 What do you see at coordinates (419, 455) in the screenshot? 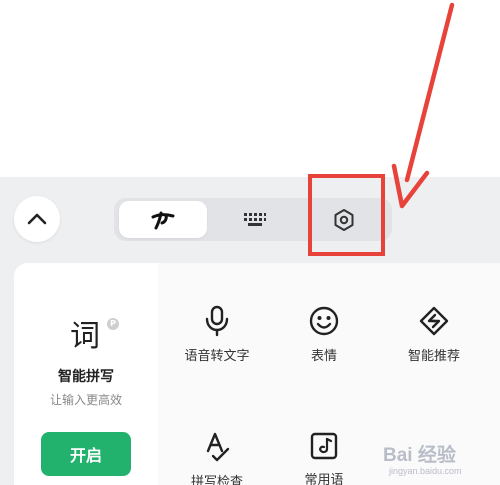
I see `watermark-logo: Bai 经验` at bounding box center [419, 455].